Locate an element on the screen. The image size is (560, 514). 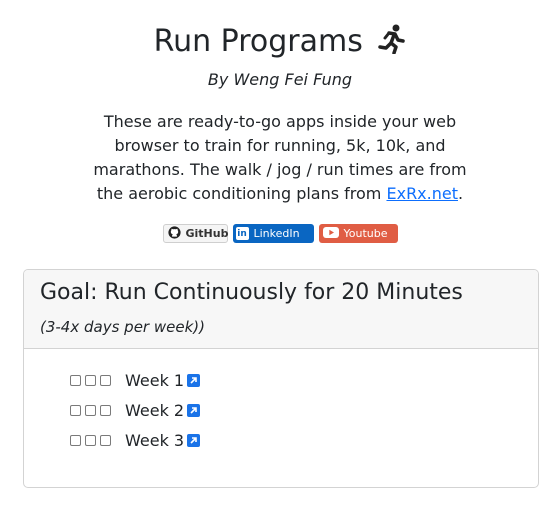
week-label: Week 1 is located at coordinates (155, 380).